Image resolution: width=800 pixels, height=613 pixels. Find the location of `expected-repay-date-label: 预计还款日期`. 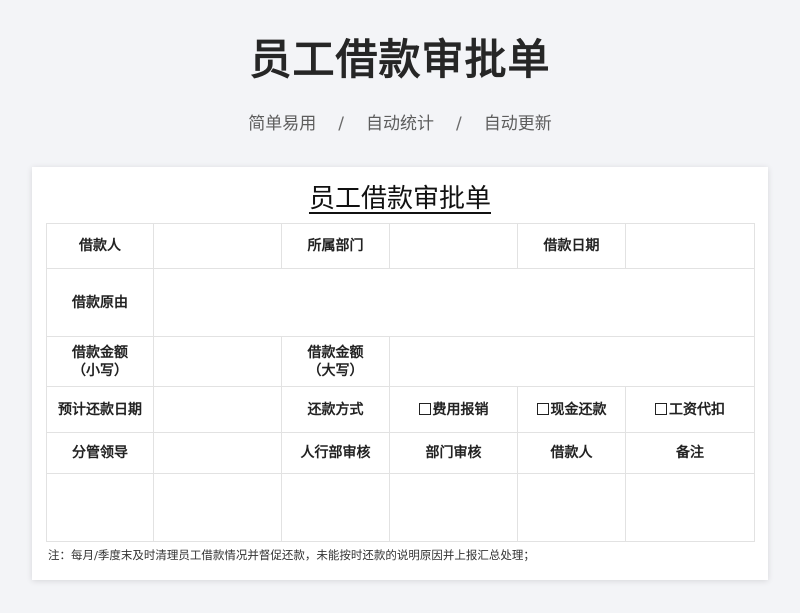

expected-repay-date-label: 预计还款日期 is located at coordinates (100, 409).